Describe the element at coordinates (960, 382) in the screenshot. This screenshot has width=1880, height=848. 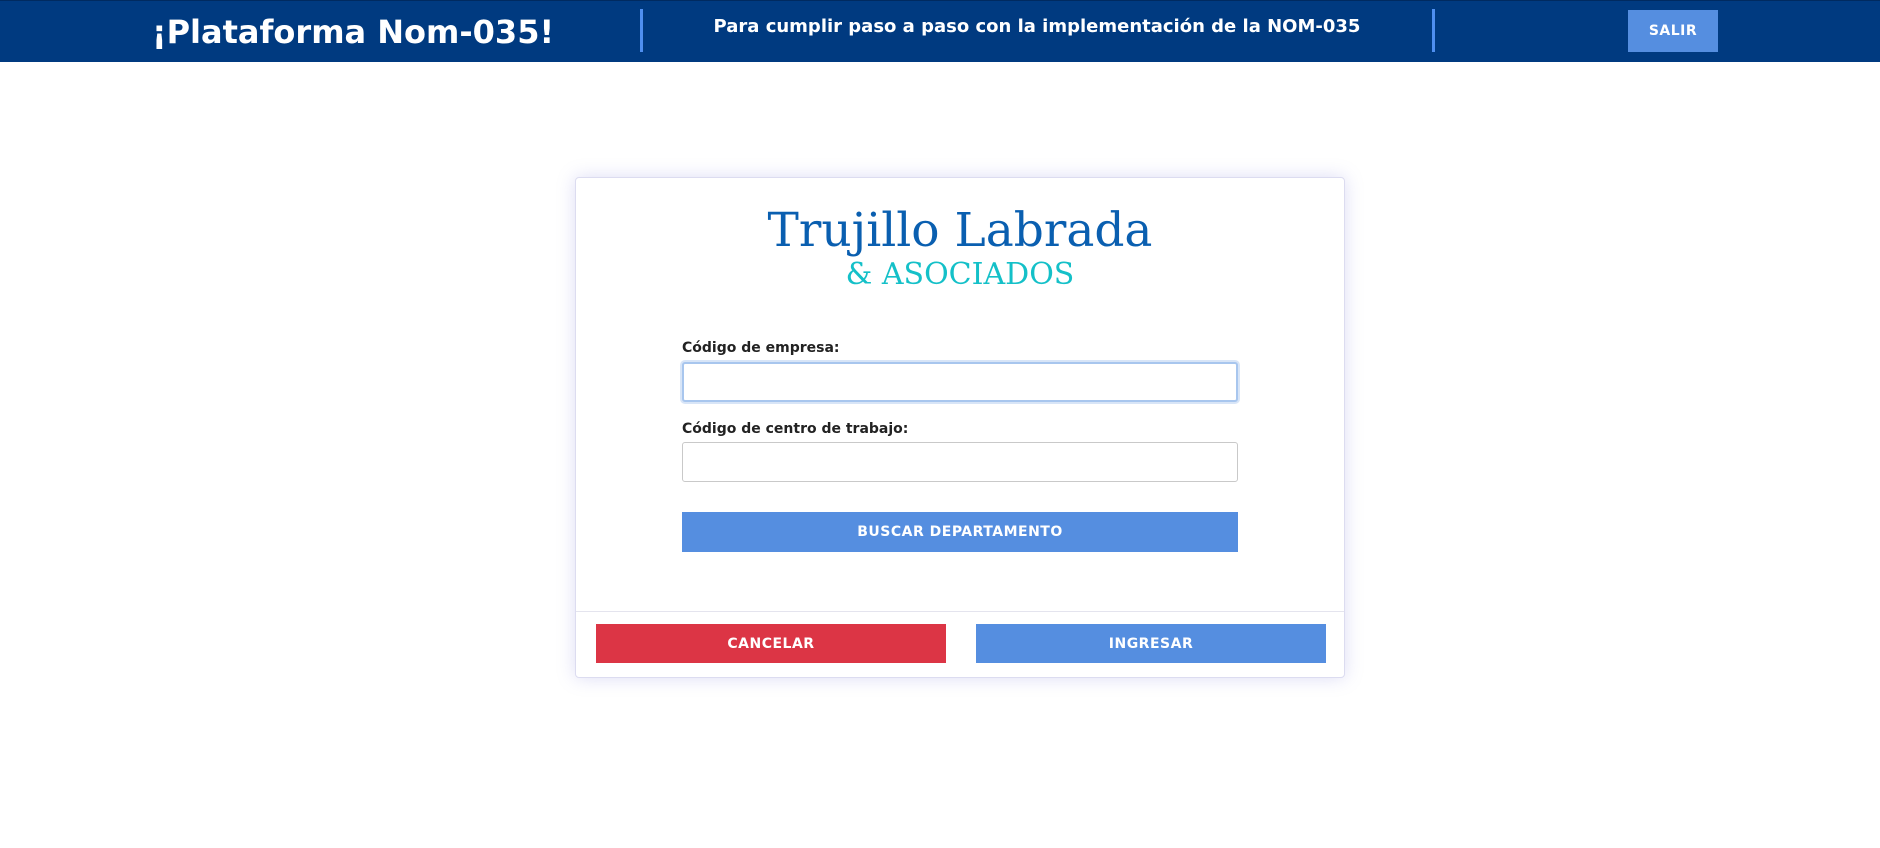
I see `company-code-input` at that location.